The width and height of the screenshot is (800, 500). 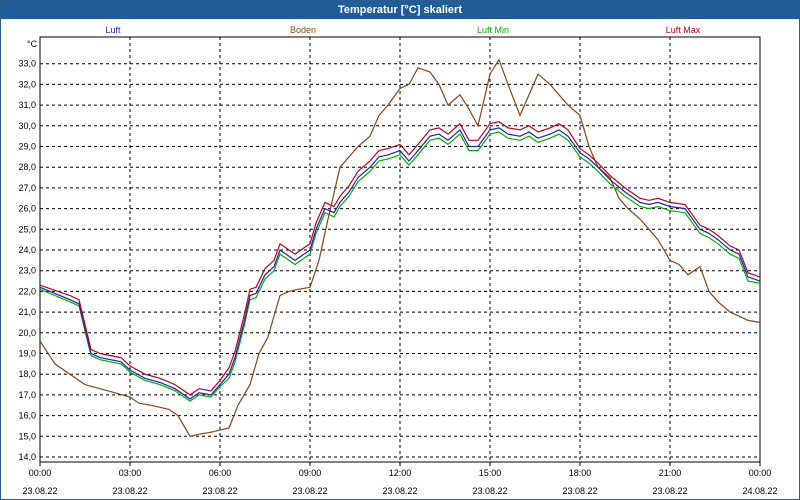 What do you see at coordinates (27, 436) in the screenshot?
I see `y-tick-label: 15,0` at bounding box center [27, 436].